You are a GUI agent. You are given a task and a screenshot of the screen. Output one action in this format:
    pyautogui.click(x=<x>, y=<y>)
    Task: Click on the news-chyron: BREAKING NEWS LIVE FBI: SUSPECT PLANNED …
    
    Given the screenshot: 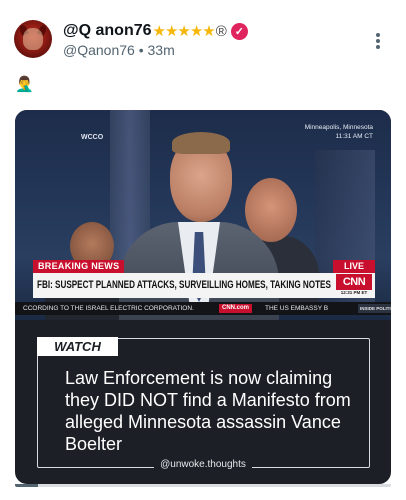 What is the action you would take?
    pyautogui.click(x=203, y=290)
    